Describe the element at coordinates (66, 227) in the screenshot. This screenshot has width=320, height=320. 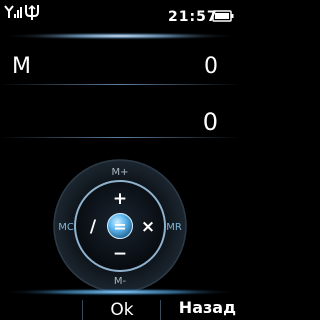
I see `memory-clear-button: MC` at that location.